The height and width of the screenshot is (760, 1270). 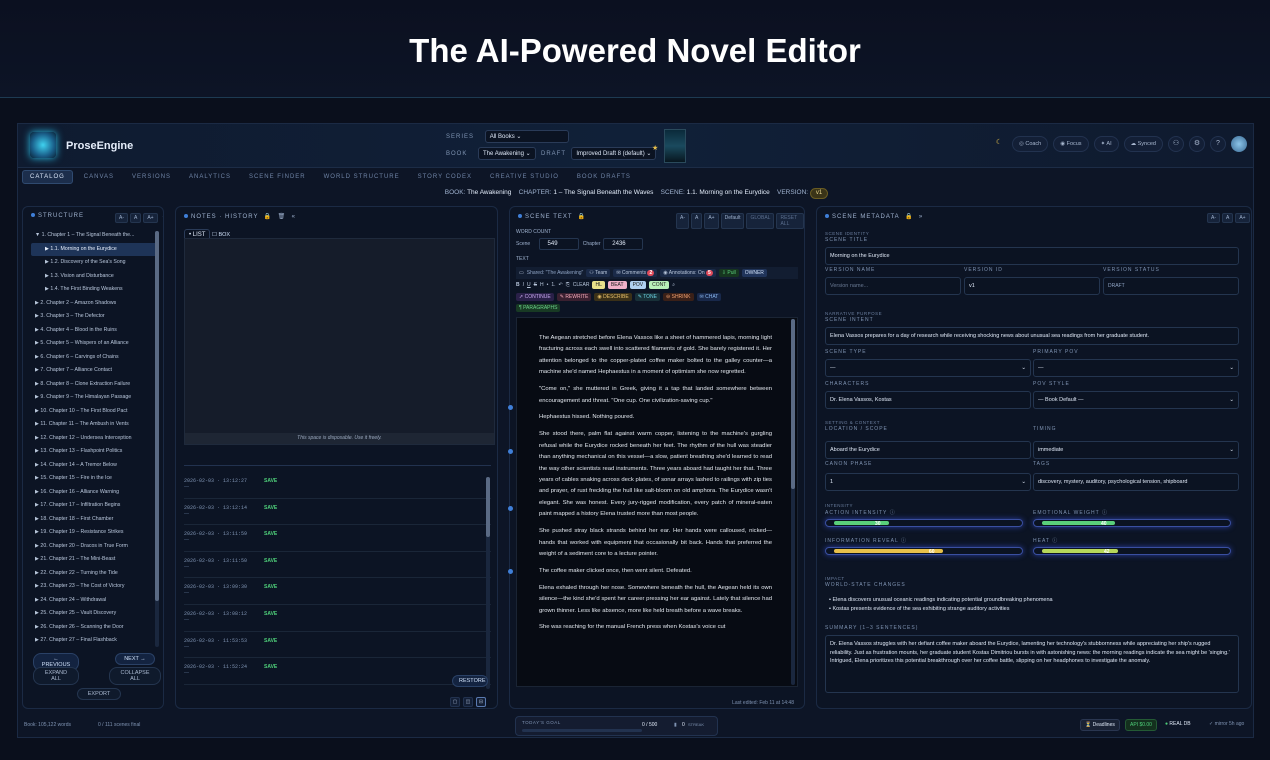 What do you see at coordinates (728, 273) in the screenshot?
I see `pull-button: ⇩ Pull` at bounding box center [728, 273].